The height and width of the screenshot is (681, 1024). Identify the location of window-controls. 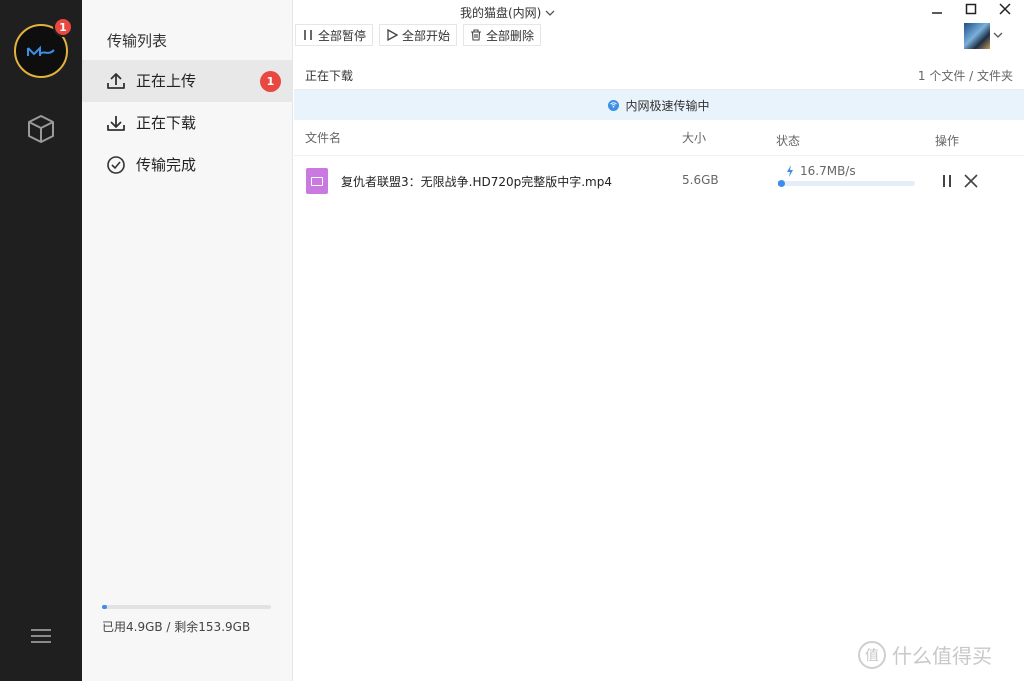
(971, 9).